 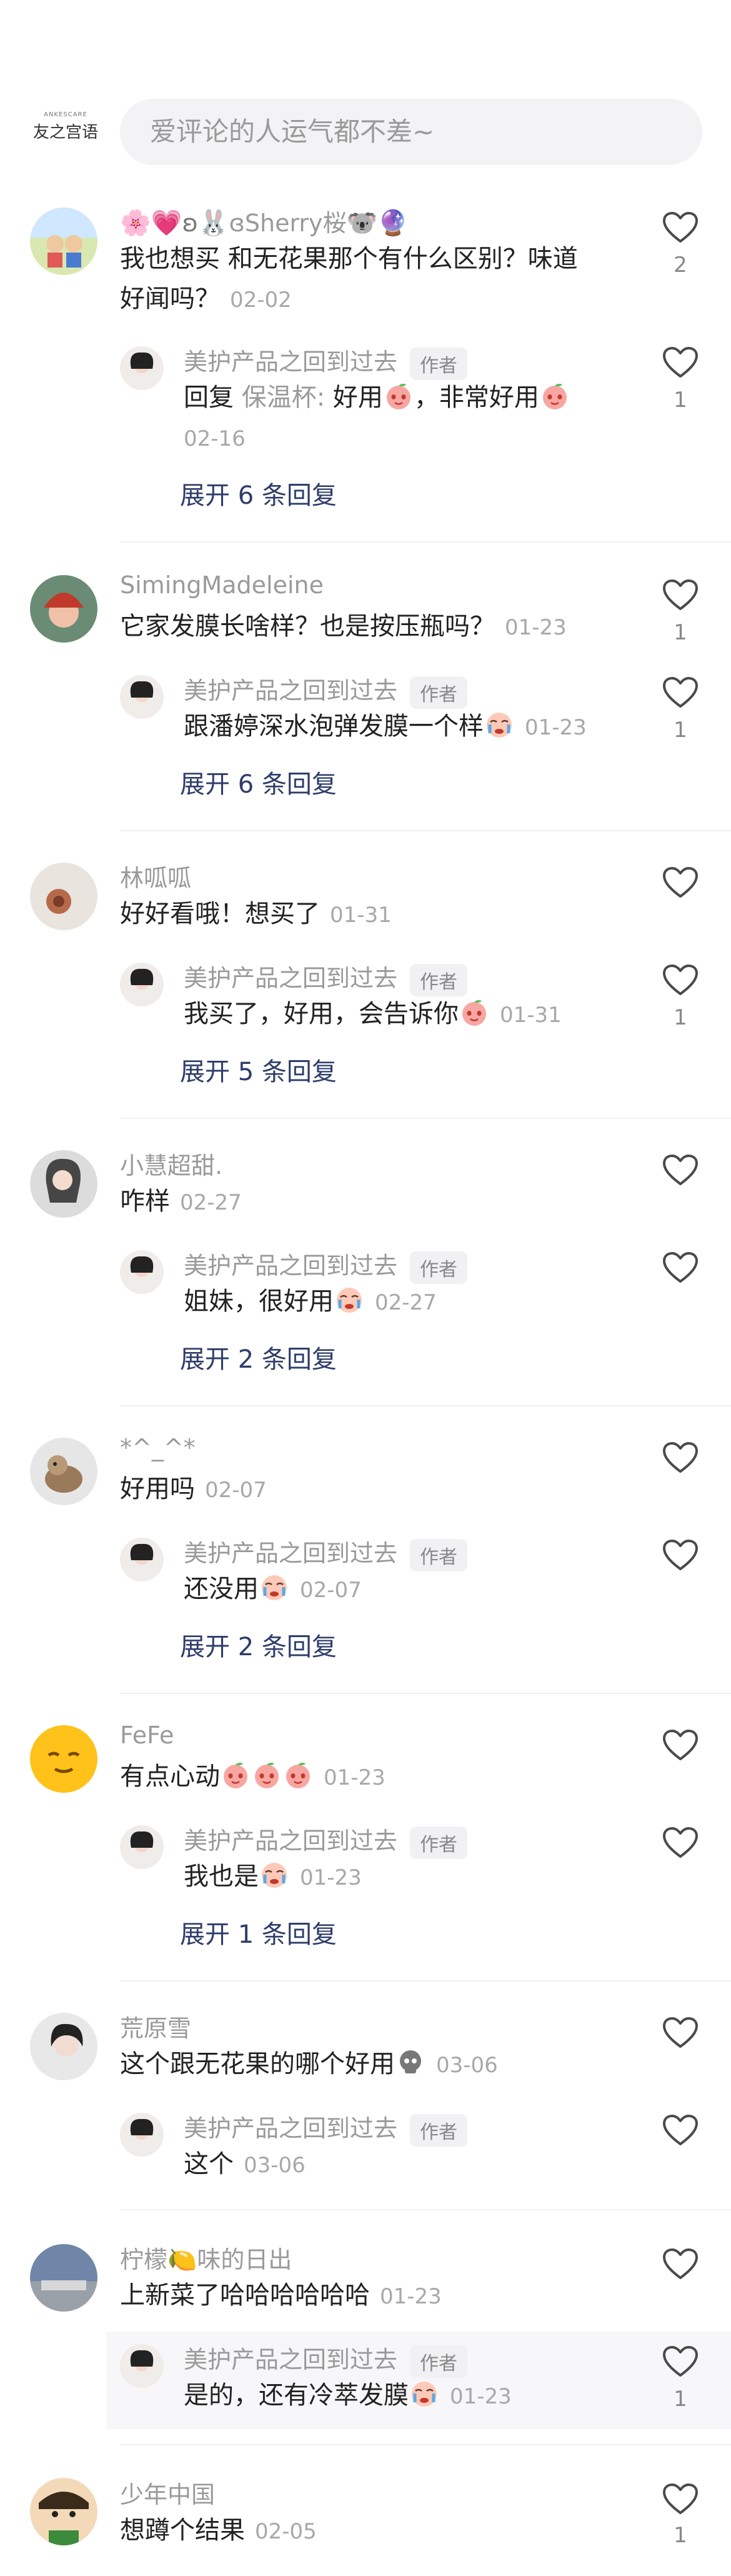 I want to click on reply-text: 姐妹，很好用 02-27, so click(x=310, y=1301).